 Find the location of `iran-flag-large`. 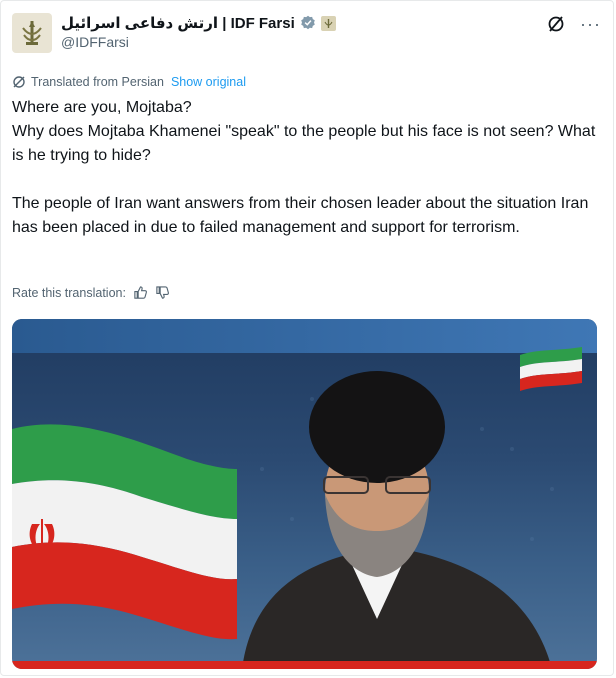

iran-flag-large is located at coordinates (124, 532).